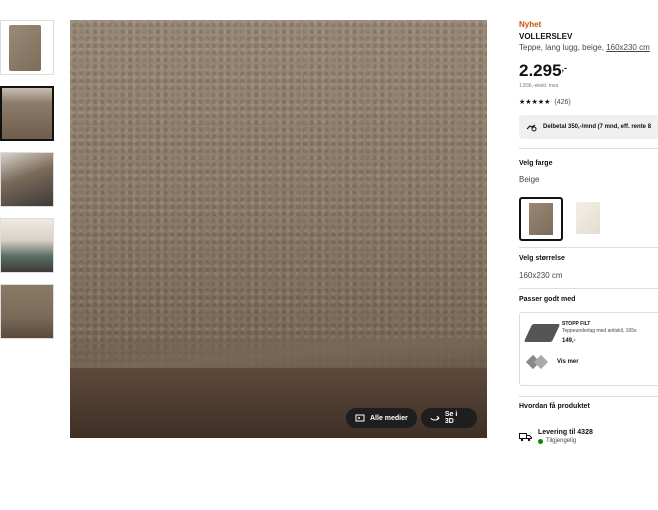 Image resolution: width=658 pixels, height=510 pixels. What do you see at coordinates (568, 362) in the screenshot?
I see `see-more-button: Vis mer` at bounding box center [568, 362].